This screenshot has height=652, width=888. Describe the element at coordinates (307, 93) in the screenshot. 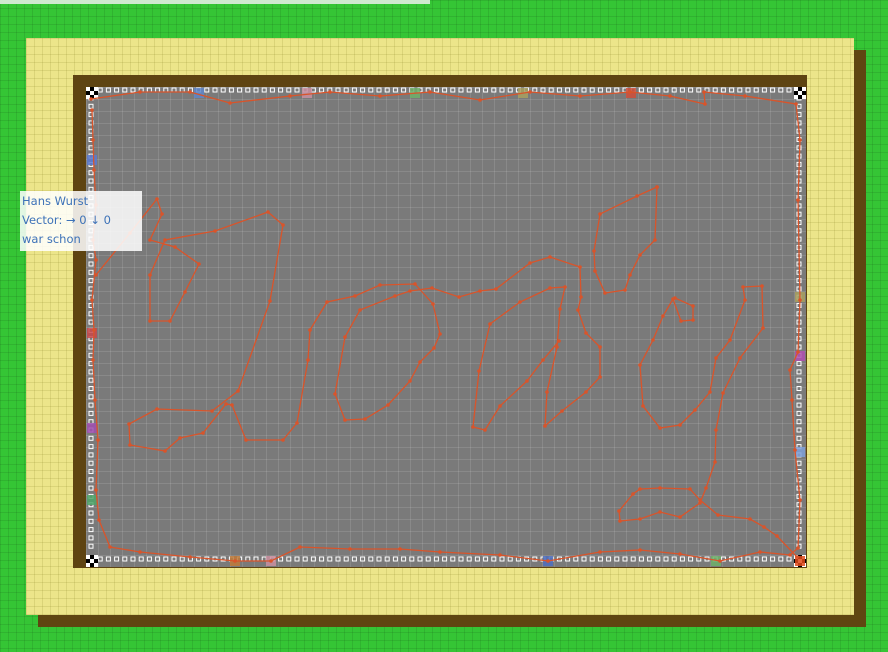

I see `car-marker-icon` at that location.